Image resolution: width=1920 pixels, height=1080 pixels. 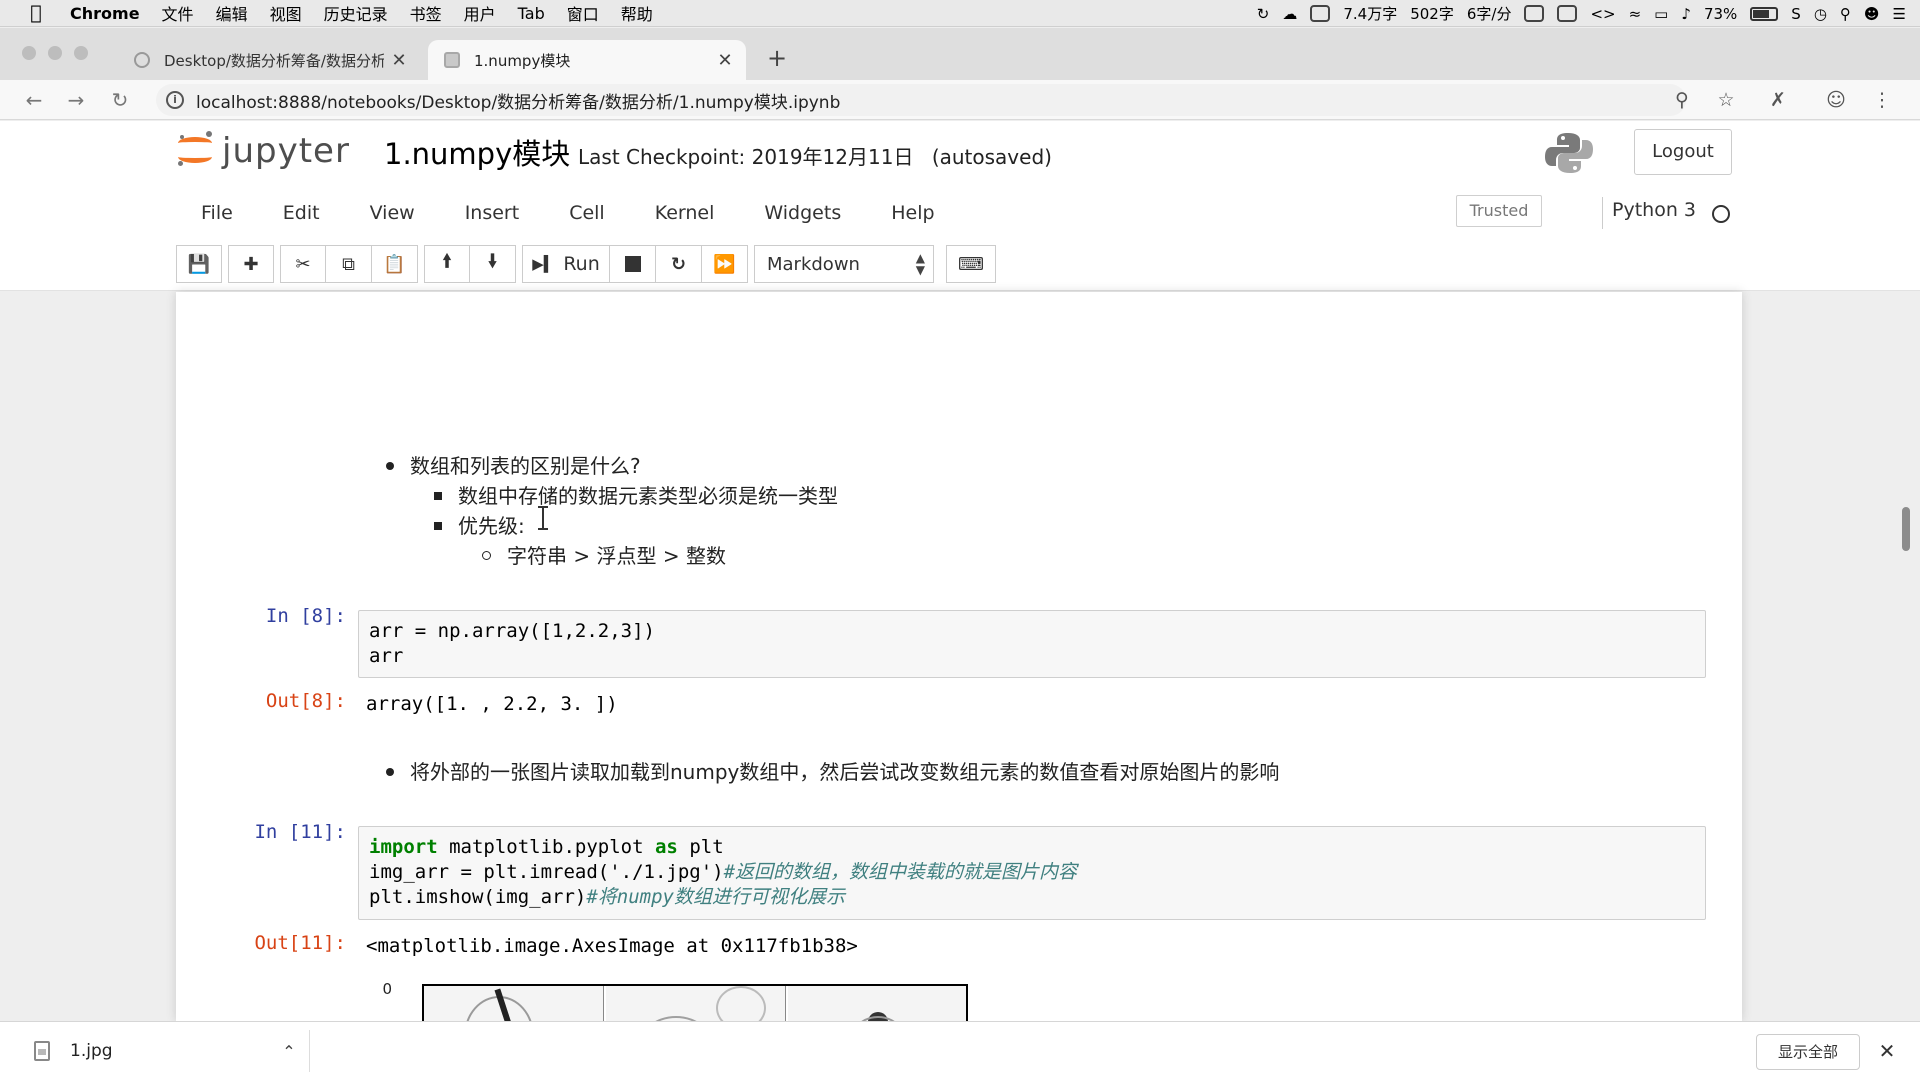 I want to click on arrow-down-icon: 🠛, so click(x=492, y=261).